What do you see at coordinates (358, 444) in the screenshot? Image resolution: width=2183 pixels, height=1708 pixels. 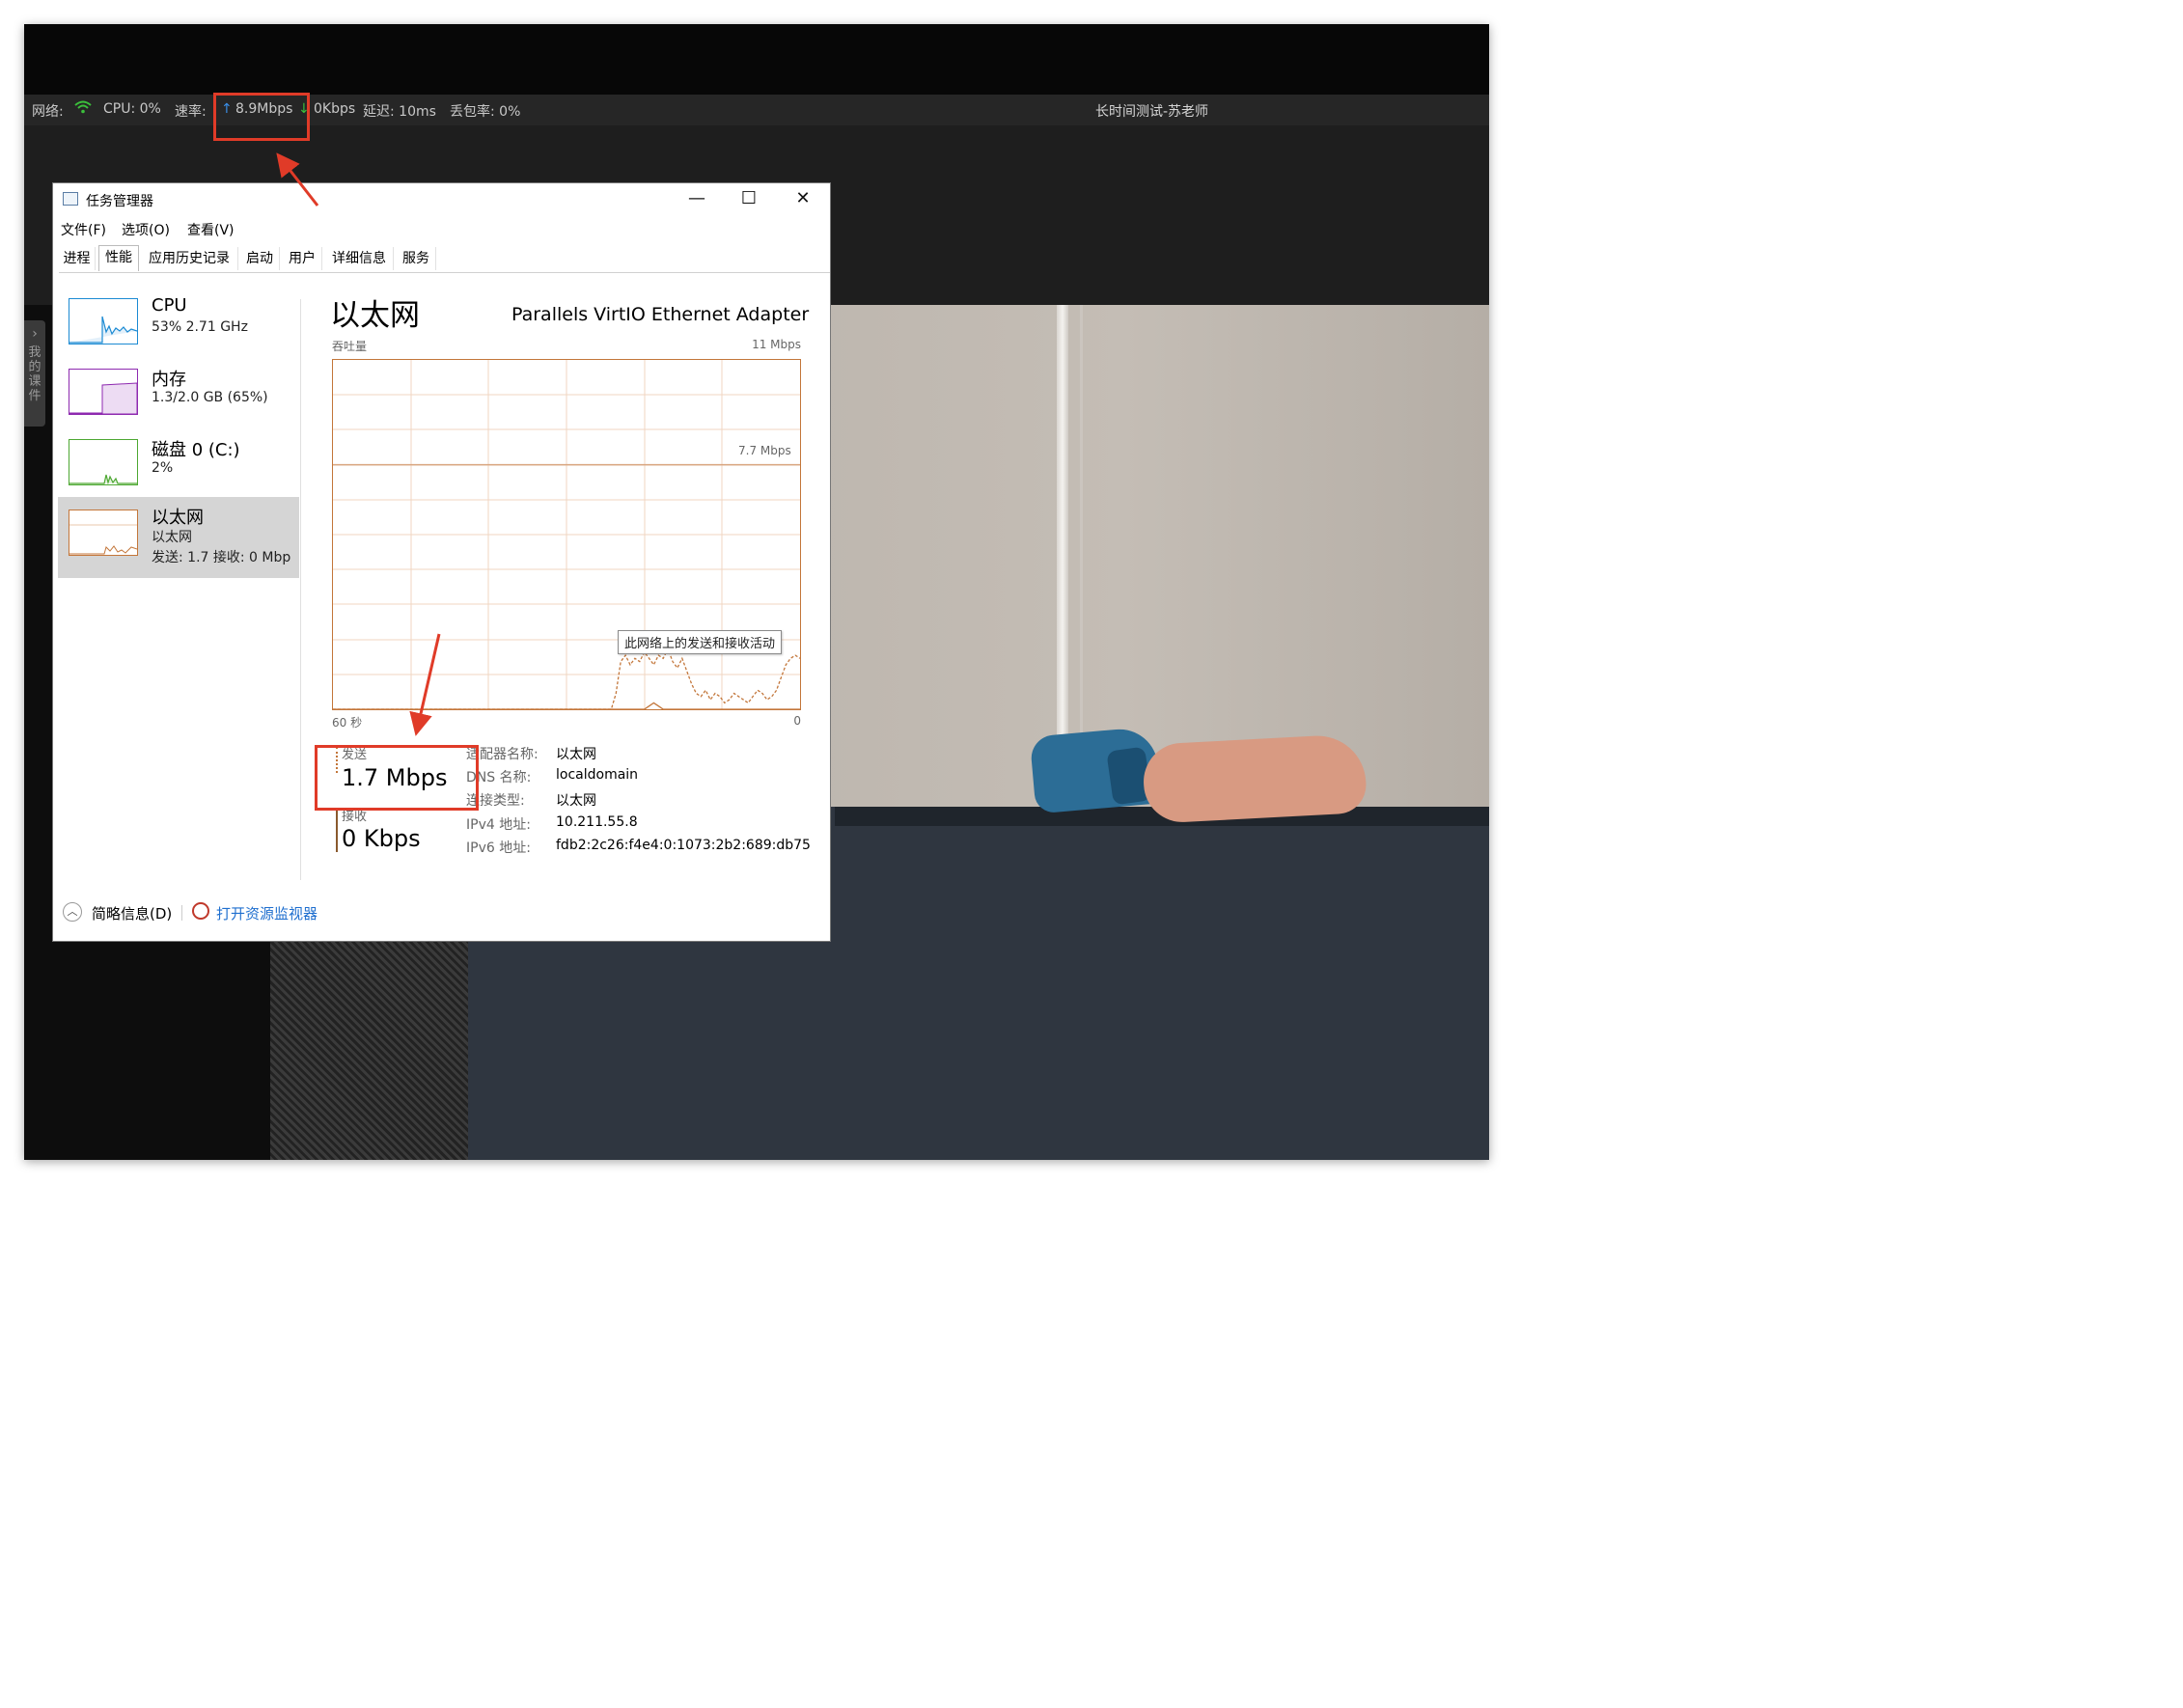 I see `annotation-arrows` at bounding box center [358, 444].